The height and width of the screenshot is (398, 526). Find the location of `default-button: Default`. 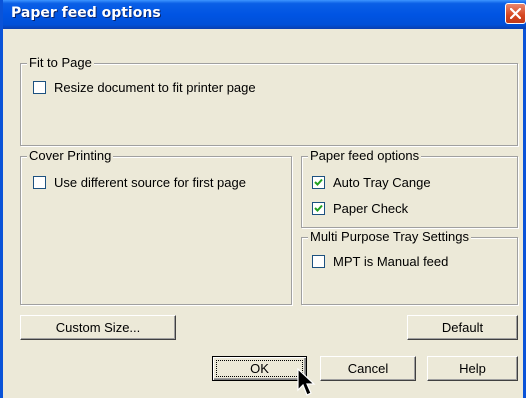

default-button: Default is located at coordinates (462, 327).